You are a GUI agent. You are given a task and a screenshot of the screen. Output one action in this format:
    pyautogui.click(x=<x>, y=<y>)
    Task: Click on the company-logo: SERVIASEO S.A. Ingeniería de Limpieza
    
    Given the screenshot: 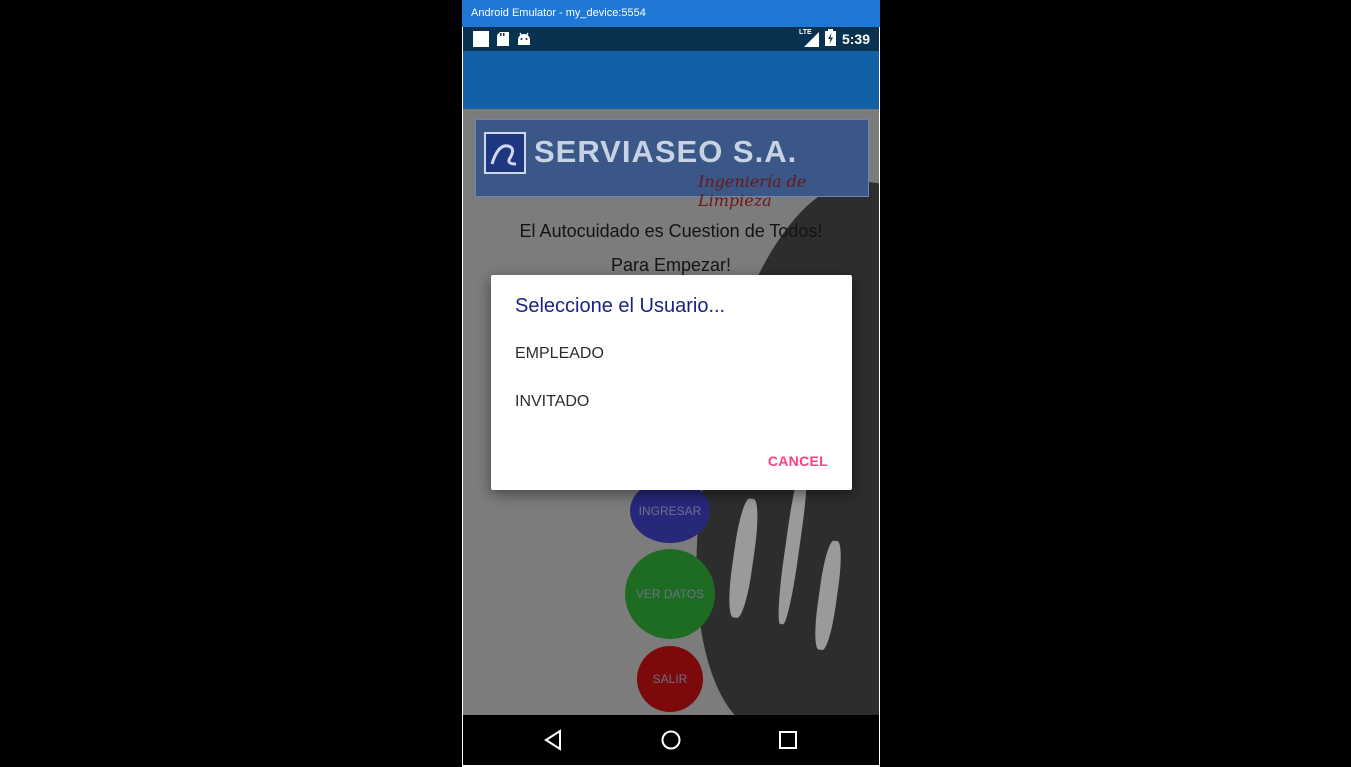 What is the action you would take?
    pyautogui.click(x=672, y=164)
    